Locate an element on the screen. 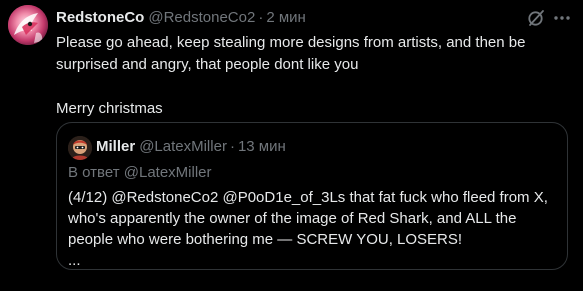 This screenshot has width=583, height=291. avatar is located at coordinates (28, 25).